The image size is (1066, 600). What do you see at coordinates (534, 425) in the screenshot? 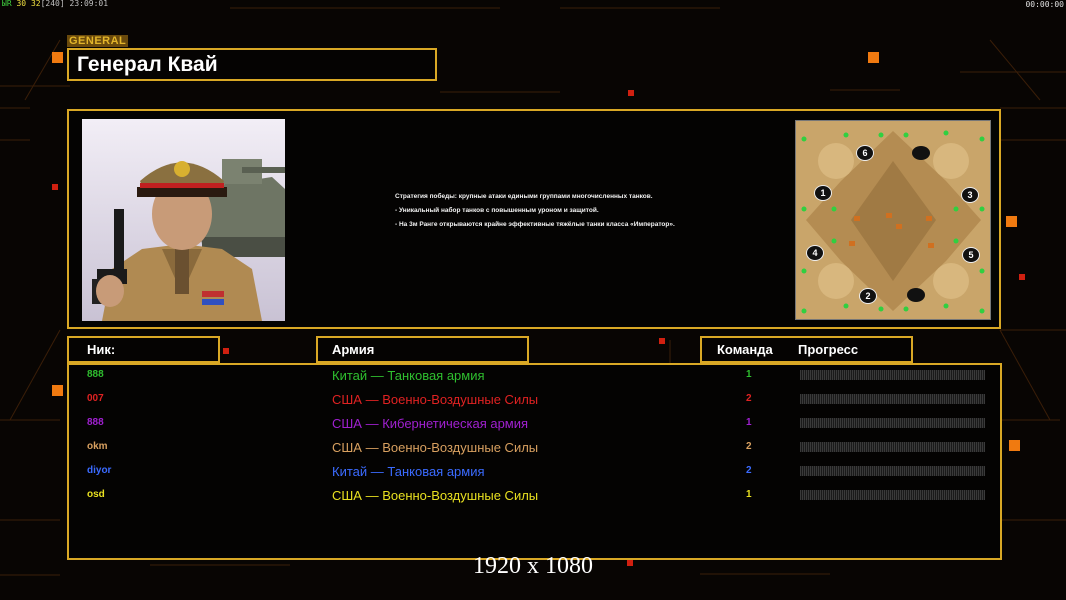
I see `player-row: 888 США — Кибернетическая армия 1` at bounding box center [534, 425].